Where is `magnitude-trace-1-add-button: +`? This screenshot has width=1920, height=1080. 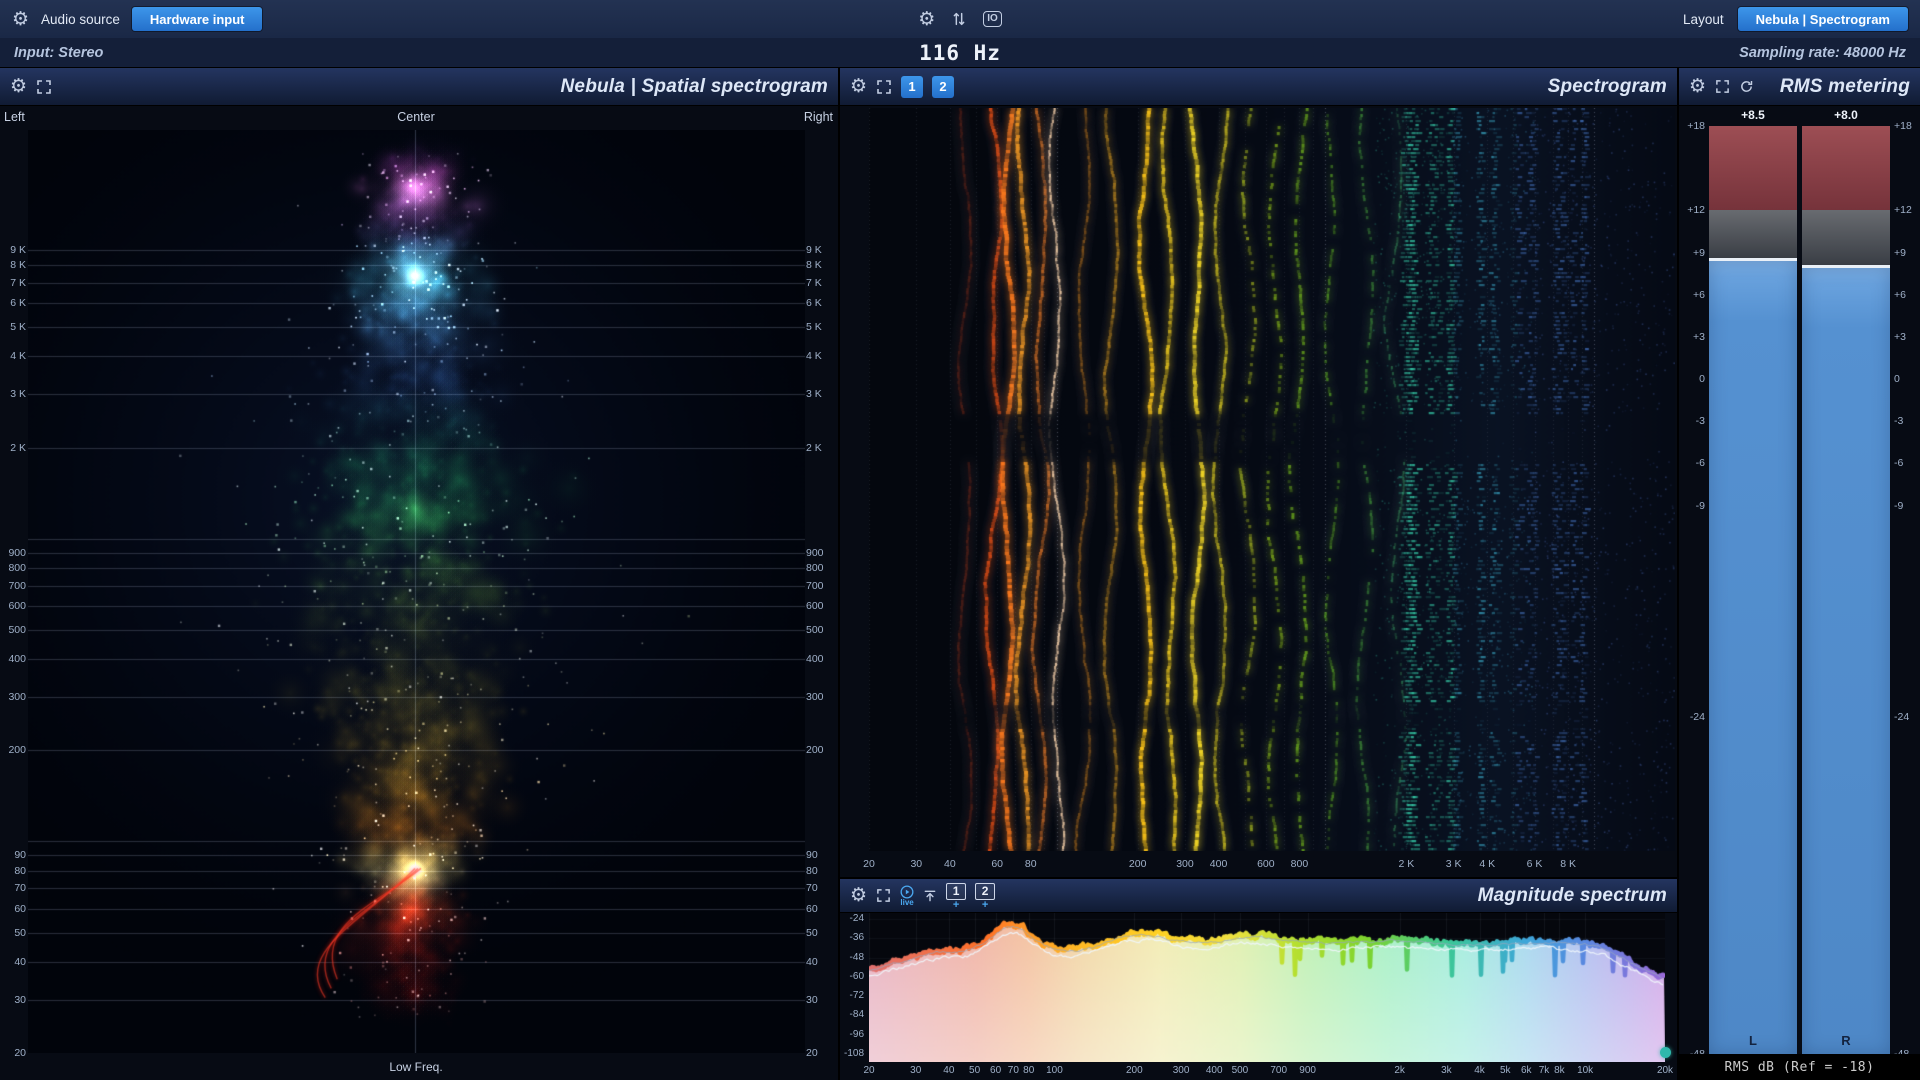 magnitude-trace-1-add-button: + is located at coordinates (956, 904).